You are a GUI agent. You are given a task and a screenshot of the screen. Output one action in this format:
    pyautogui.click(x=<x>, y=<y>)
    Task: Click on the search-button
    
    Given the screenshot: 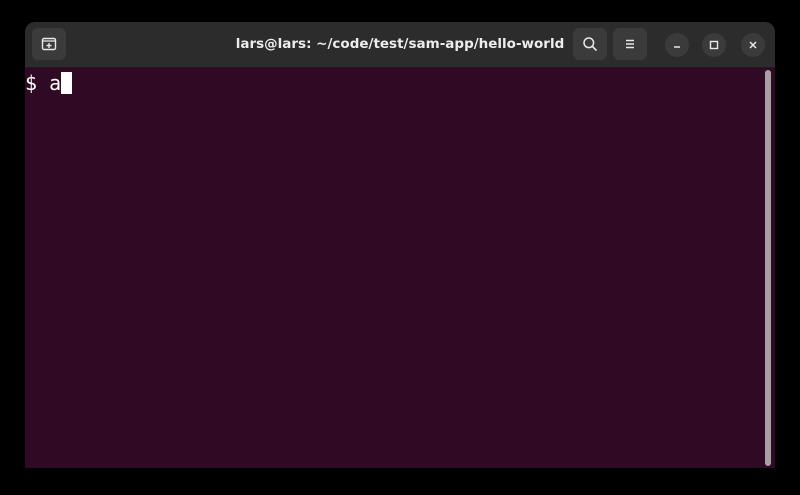 What is the action you would take?
    pyautogui.click(x=590, y=44)
    